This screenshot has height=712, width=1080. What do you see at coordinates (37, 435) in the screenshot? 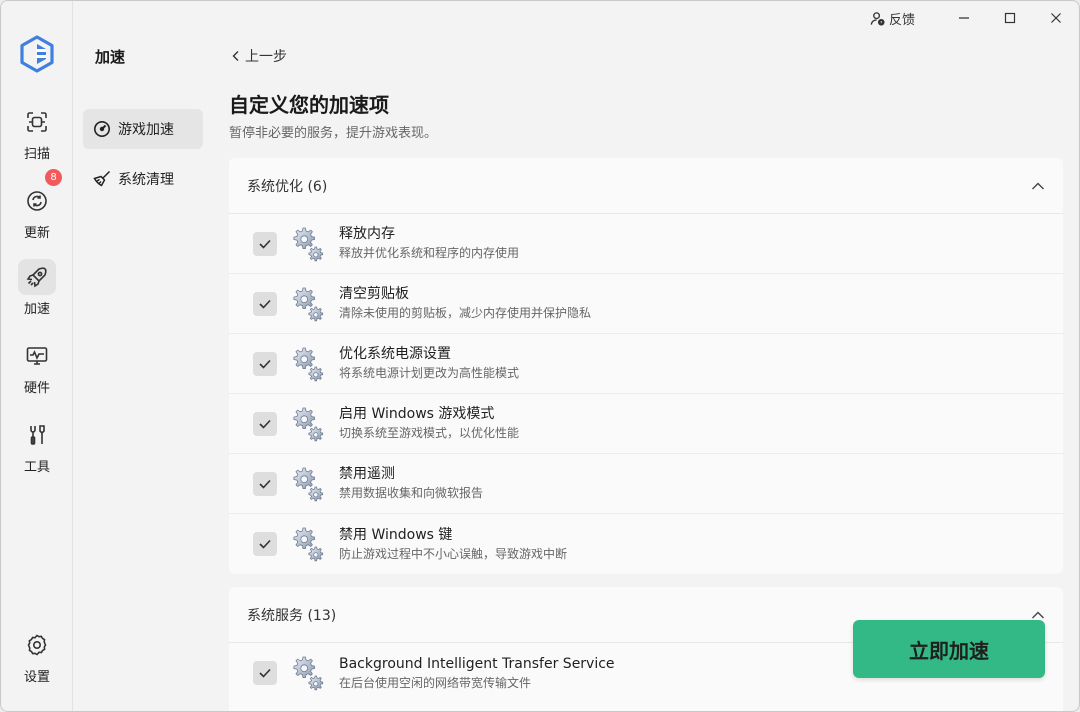
I see `tools-icon` at bounding box center [37, 435].